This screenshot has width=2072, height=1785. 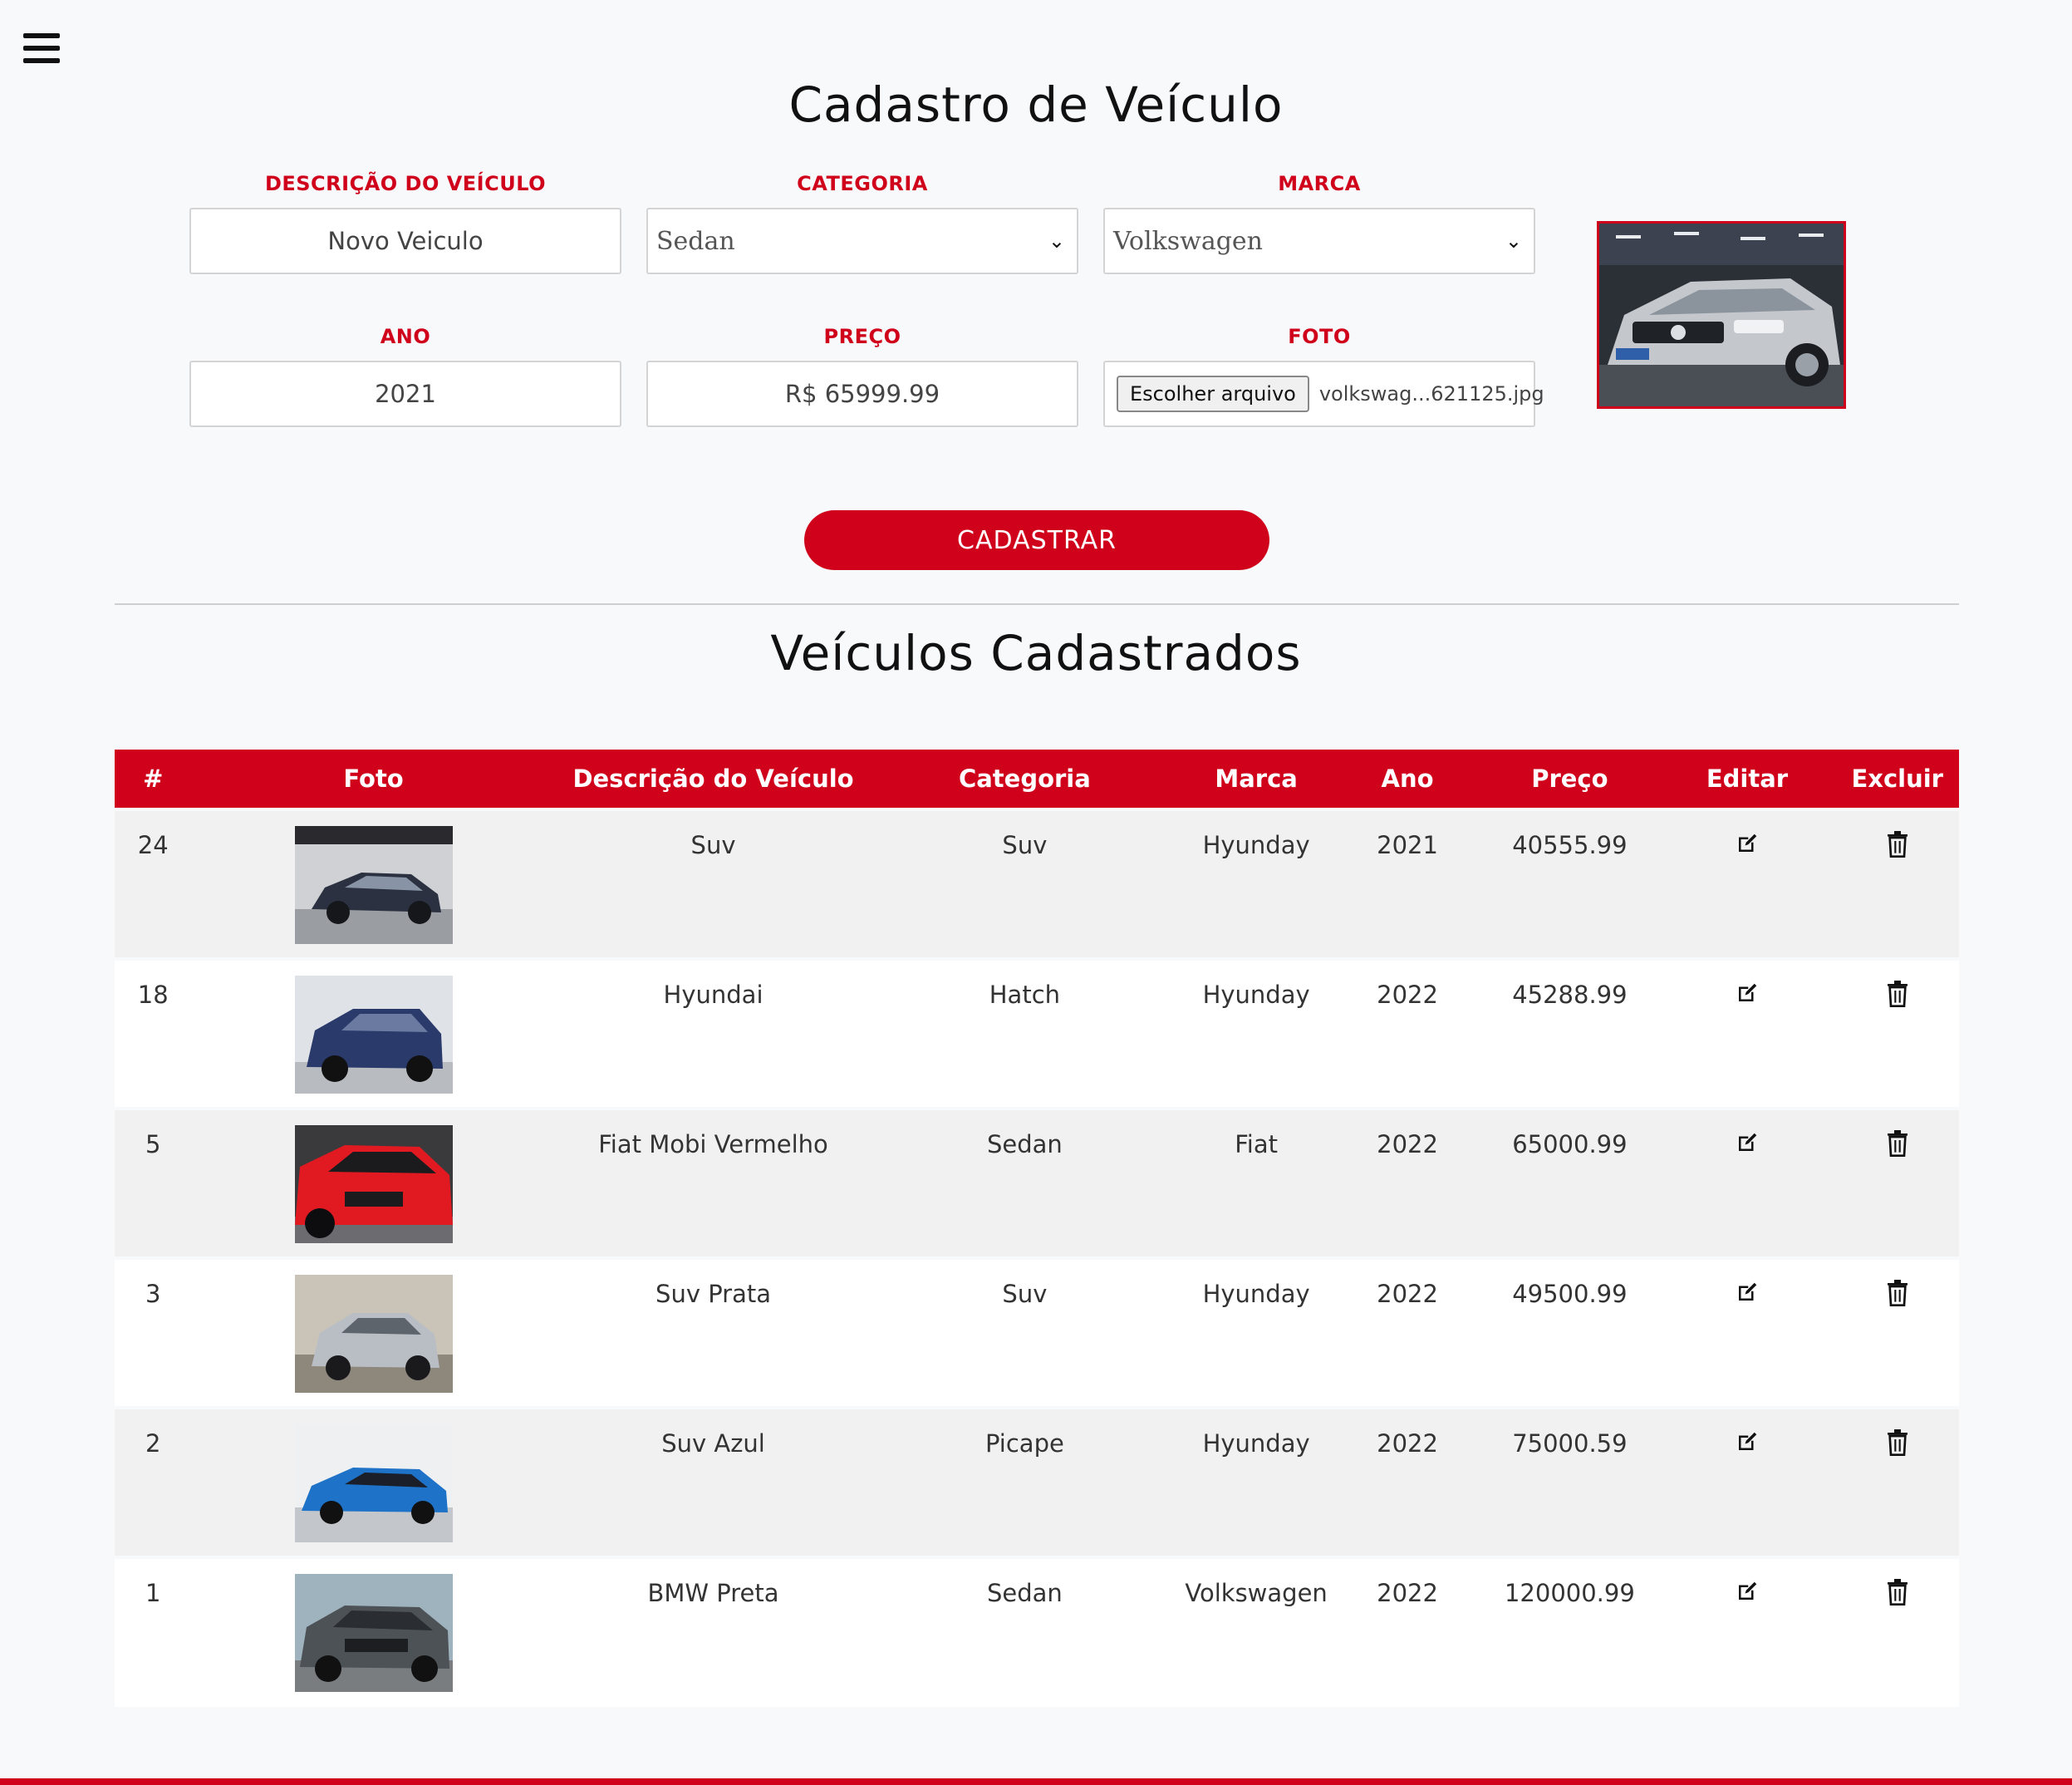 I want to click on row-price: 120000.99, so click(x=1570, y=1631).